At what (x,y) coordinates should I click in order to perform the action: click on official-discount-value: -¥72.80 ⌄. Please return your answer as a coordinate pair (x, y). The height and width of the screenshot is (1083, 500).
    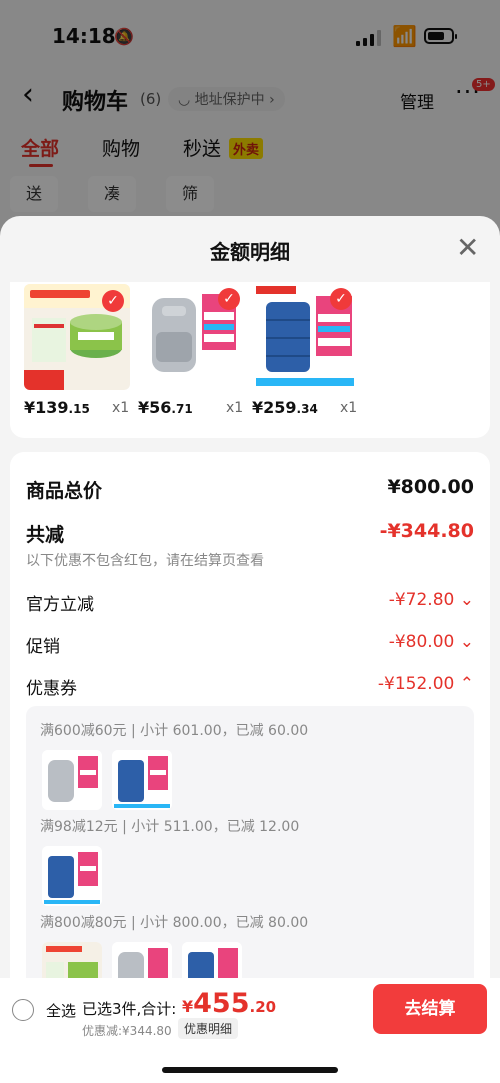
    Looking at the image, I should click on (431, 600).